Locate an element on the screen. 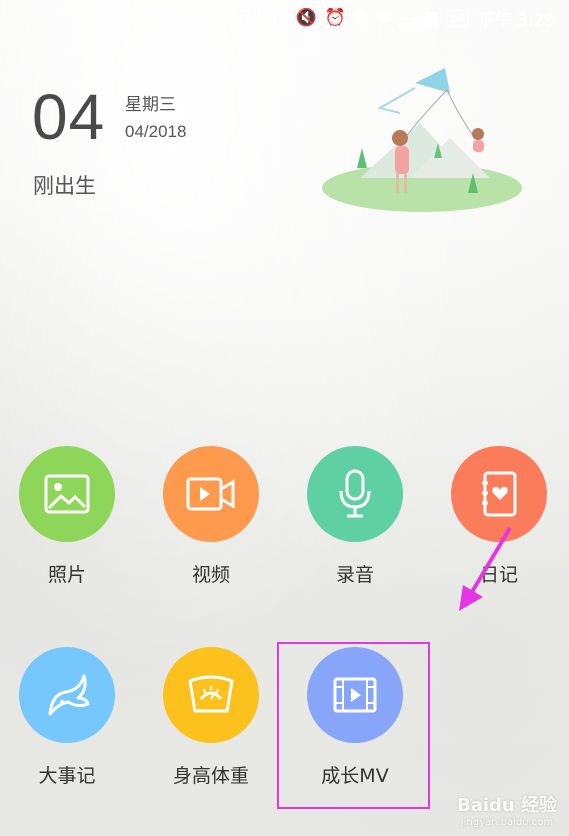 Image resolution: width=569 pixels, height=836 pixels. microphone-icon is located at coordinates (355, 493).